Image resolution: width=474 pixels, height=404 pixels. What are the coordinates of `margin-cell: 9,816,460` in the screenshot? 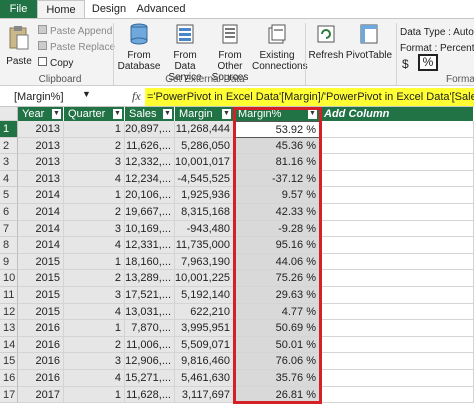 It's located at (204, 361).